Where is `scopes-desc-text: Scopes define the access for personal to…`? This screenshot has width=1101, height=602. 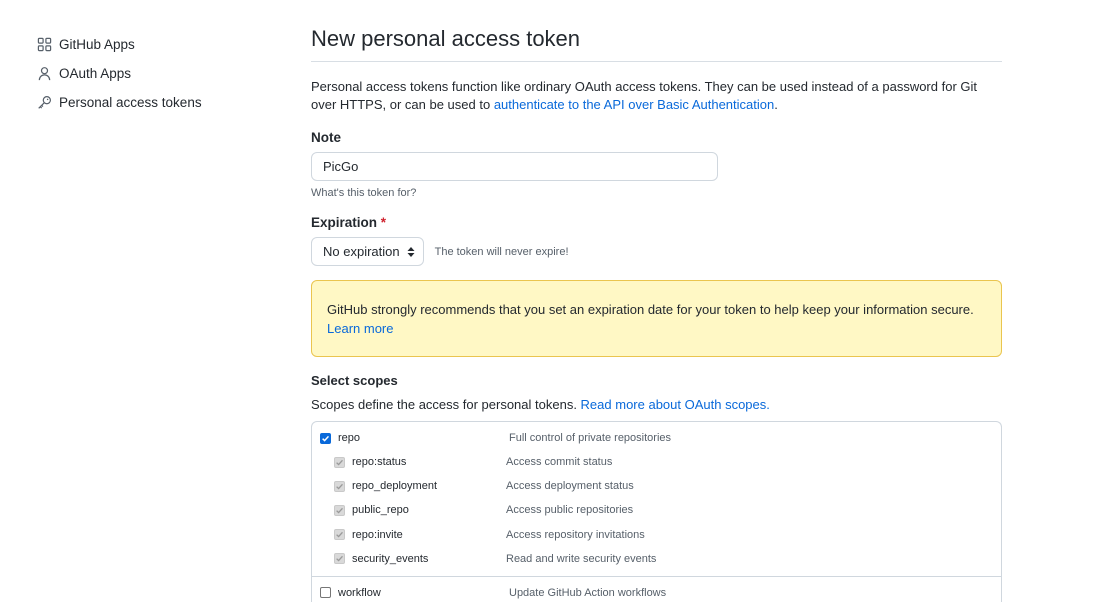
scopes-desc-text: Scopes define the access for personal to… is located at coordinates (446, 404).